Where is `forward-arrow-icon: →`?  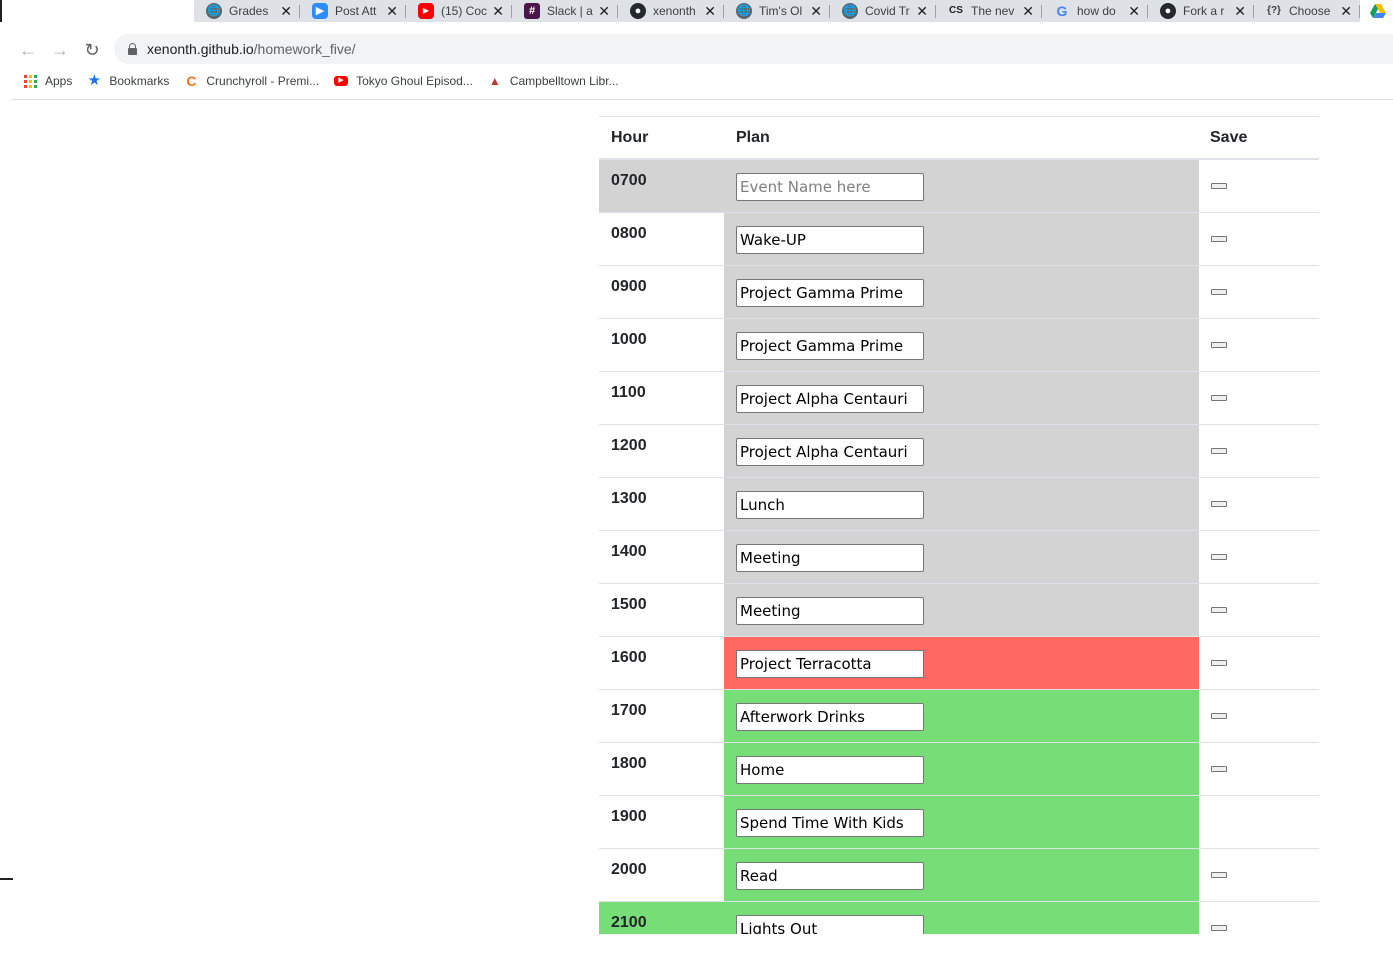
forward-arrow-icon: → is located at coordinates (60, 50).